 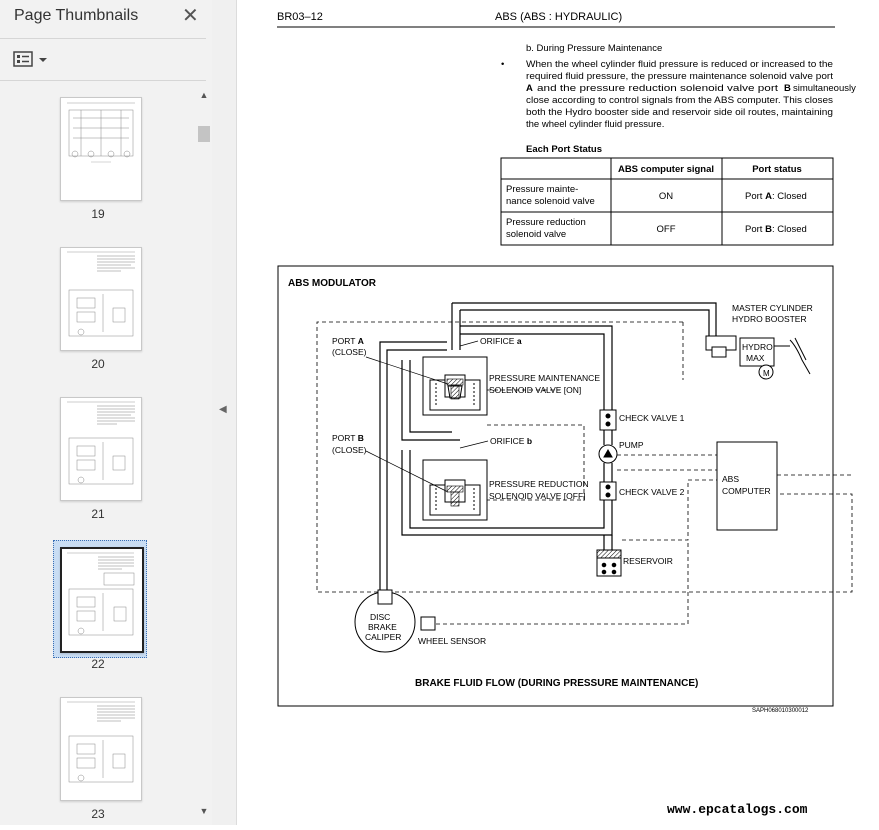 I want to click on port-a-state: (CLOSE), so click(x=349, y=352).